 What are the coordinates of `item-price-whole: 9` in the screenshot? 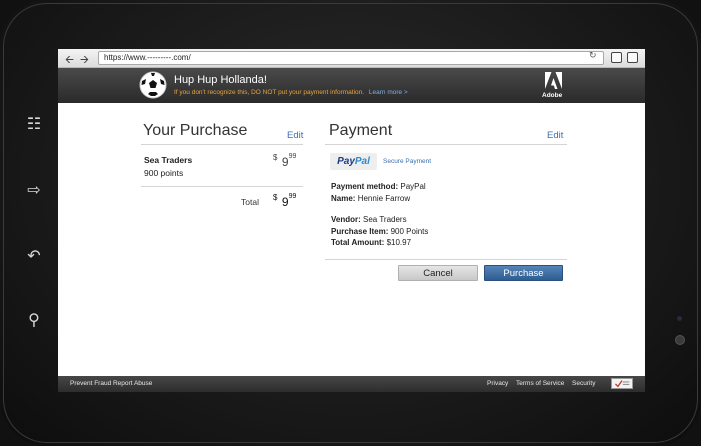 It's located at (285, 162).